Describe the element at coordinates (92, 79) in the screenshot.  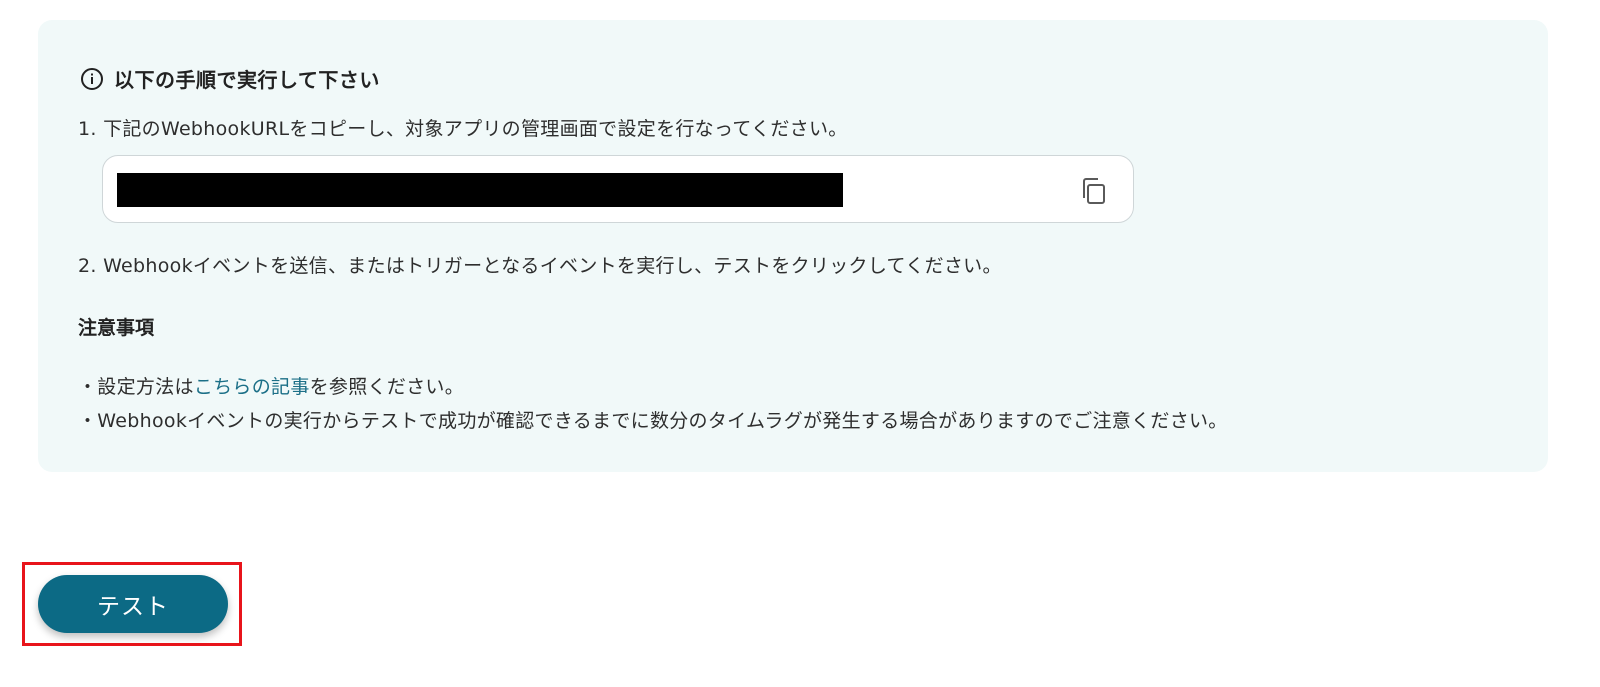
I see `info-icon` at that location.